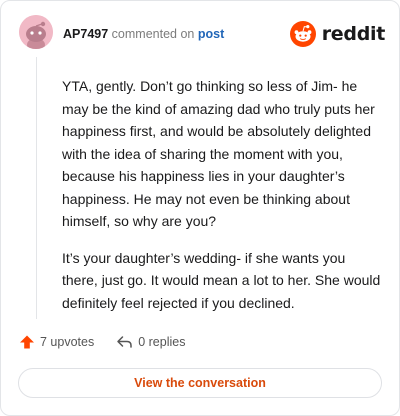 This screenshot has height=416, width=400. I want to click on snoo-avatar-icon, so click(36, 32).